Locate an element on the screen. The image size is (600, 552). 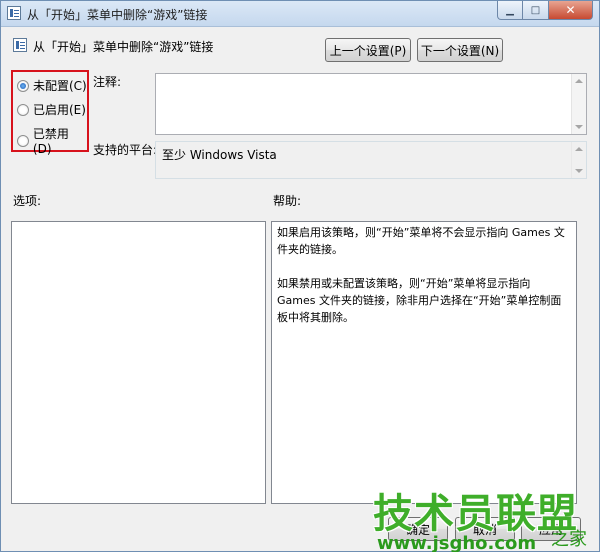
next-setting-button: 下一个设置(N) is located at coordinates (460, 50).